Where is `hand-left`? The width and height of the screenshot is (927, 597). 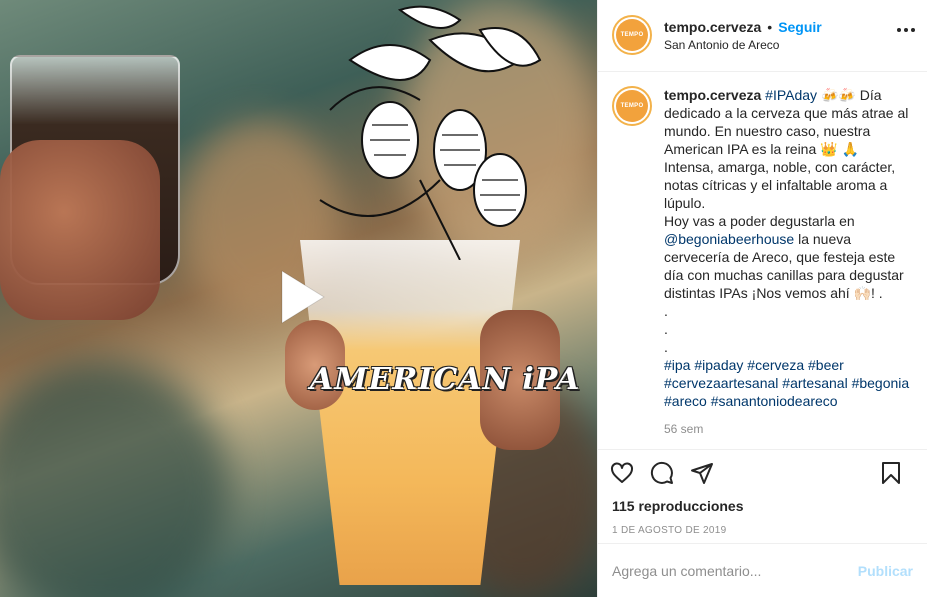 hand-left is located at coordinates (80, 230).